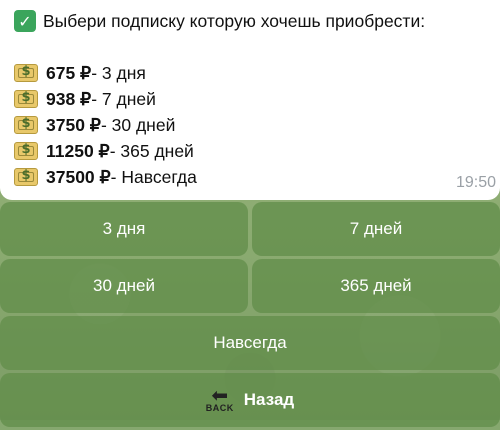 Image resolution: width=500 pixels, height=430 pixels. I want to click on button-label: Навсегда, so click(250, 342).